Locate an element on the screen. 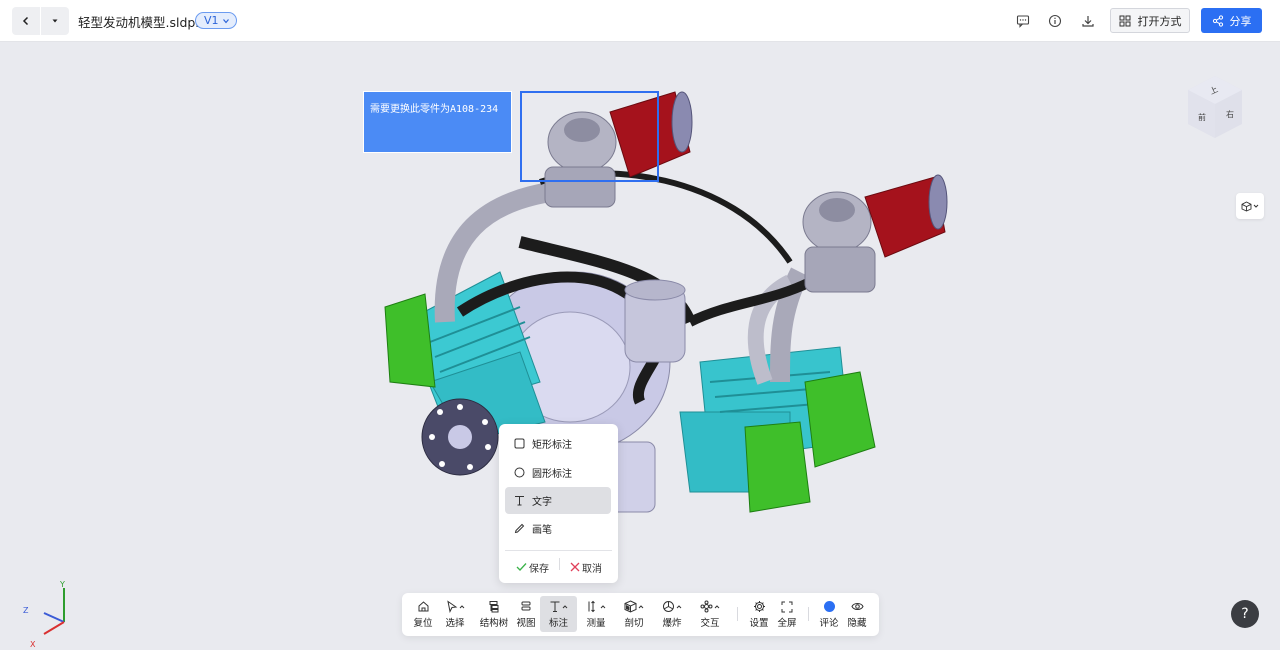  open-with-button: 打开方式 is located at coordinates (1150, 20).